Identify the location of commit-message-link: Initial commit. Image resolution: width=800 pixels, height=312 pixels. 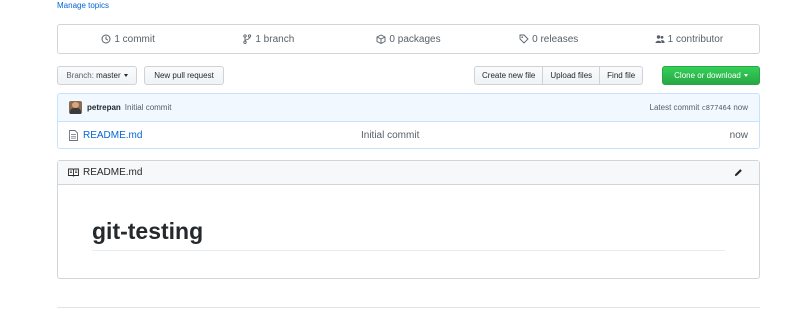
(148, 107).